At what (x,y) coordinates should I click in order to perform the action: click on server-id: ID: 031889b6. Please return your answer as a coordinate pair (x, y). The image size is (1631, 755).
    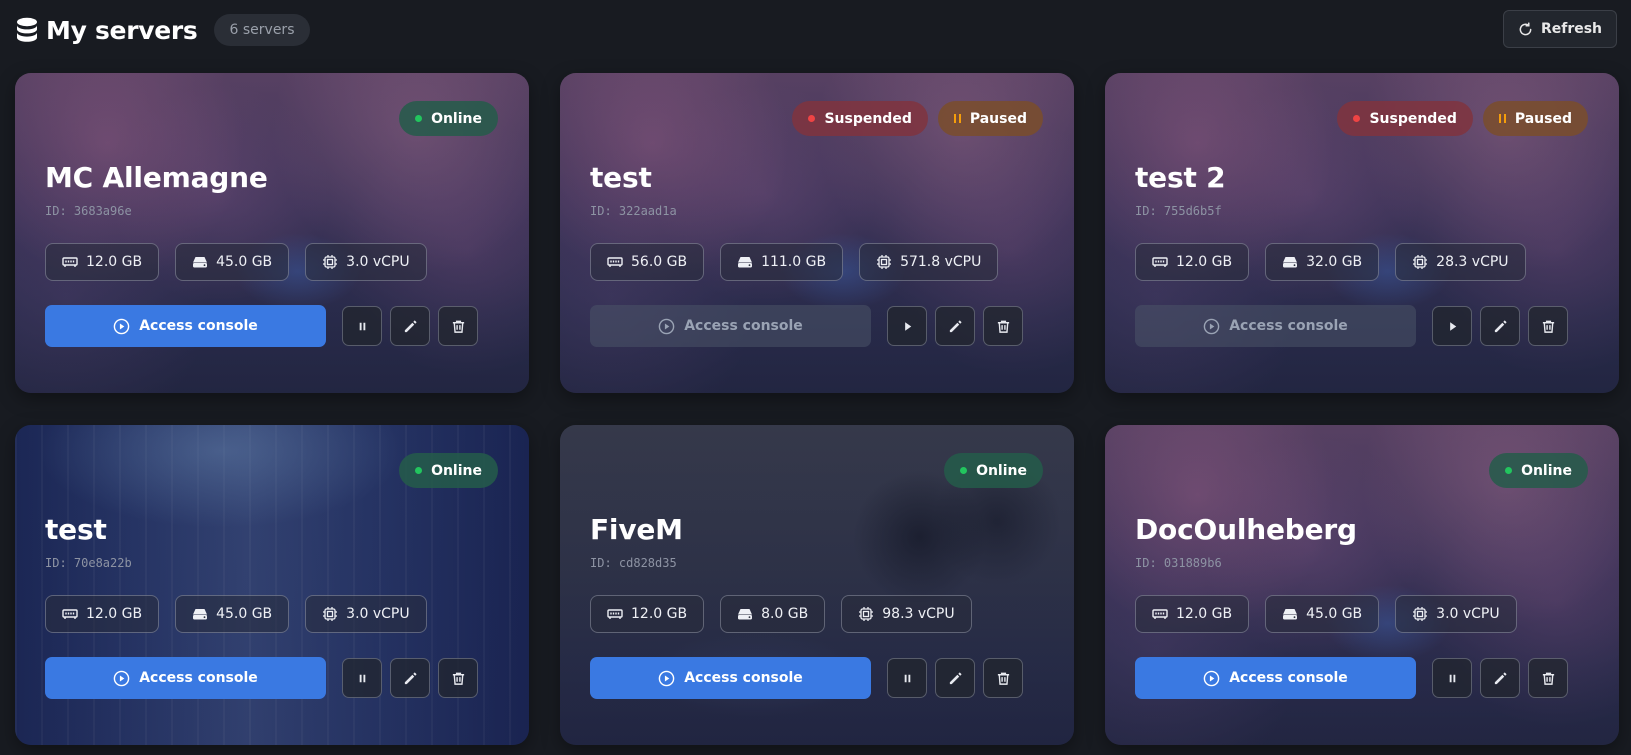
    Looking at the image, I should click on (1178, 563).